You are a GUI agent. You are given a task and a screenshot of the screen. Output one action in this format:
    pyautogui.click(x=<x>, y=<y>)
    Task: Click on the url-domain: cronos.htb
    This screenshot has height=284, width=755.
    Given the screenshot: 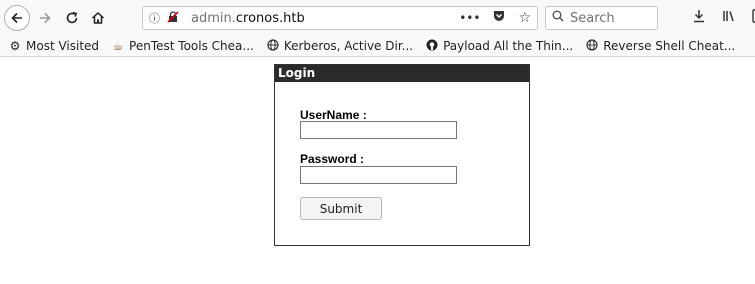 What is the action you would take?
    pyautogui.click(x=270, y=18)
    